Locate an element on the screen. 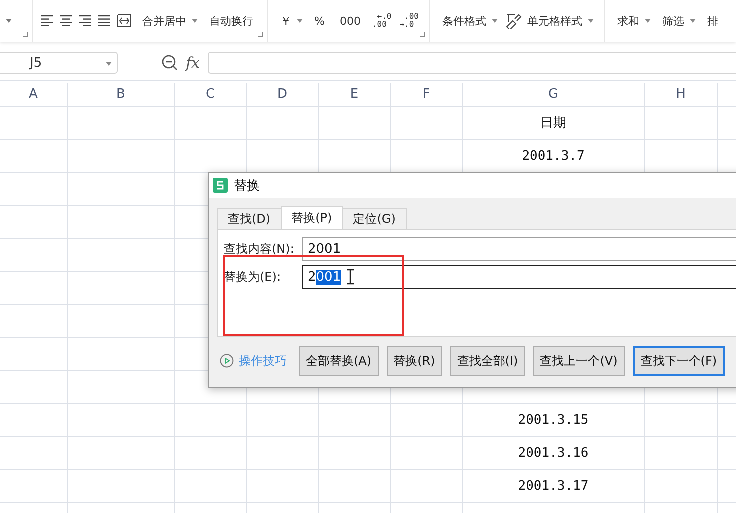  function-label: fx is located at coordinates (193, 63).